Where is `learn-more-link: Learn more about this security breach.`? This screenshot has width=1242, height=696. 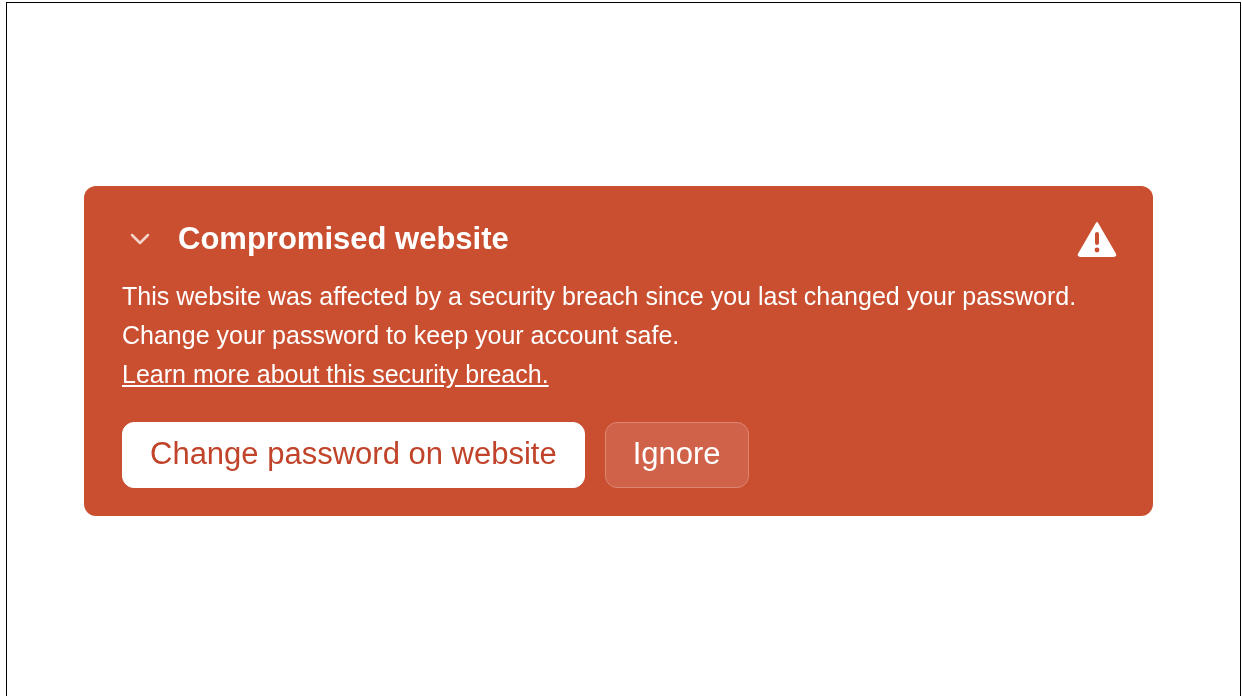
learn-more-link: Learn more about this security breach. is located at coordinates (335, 373).